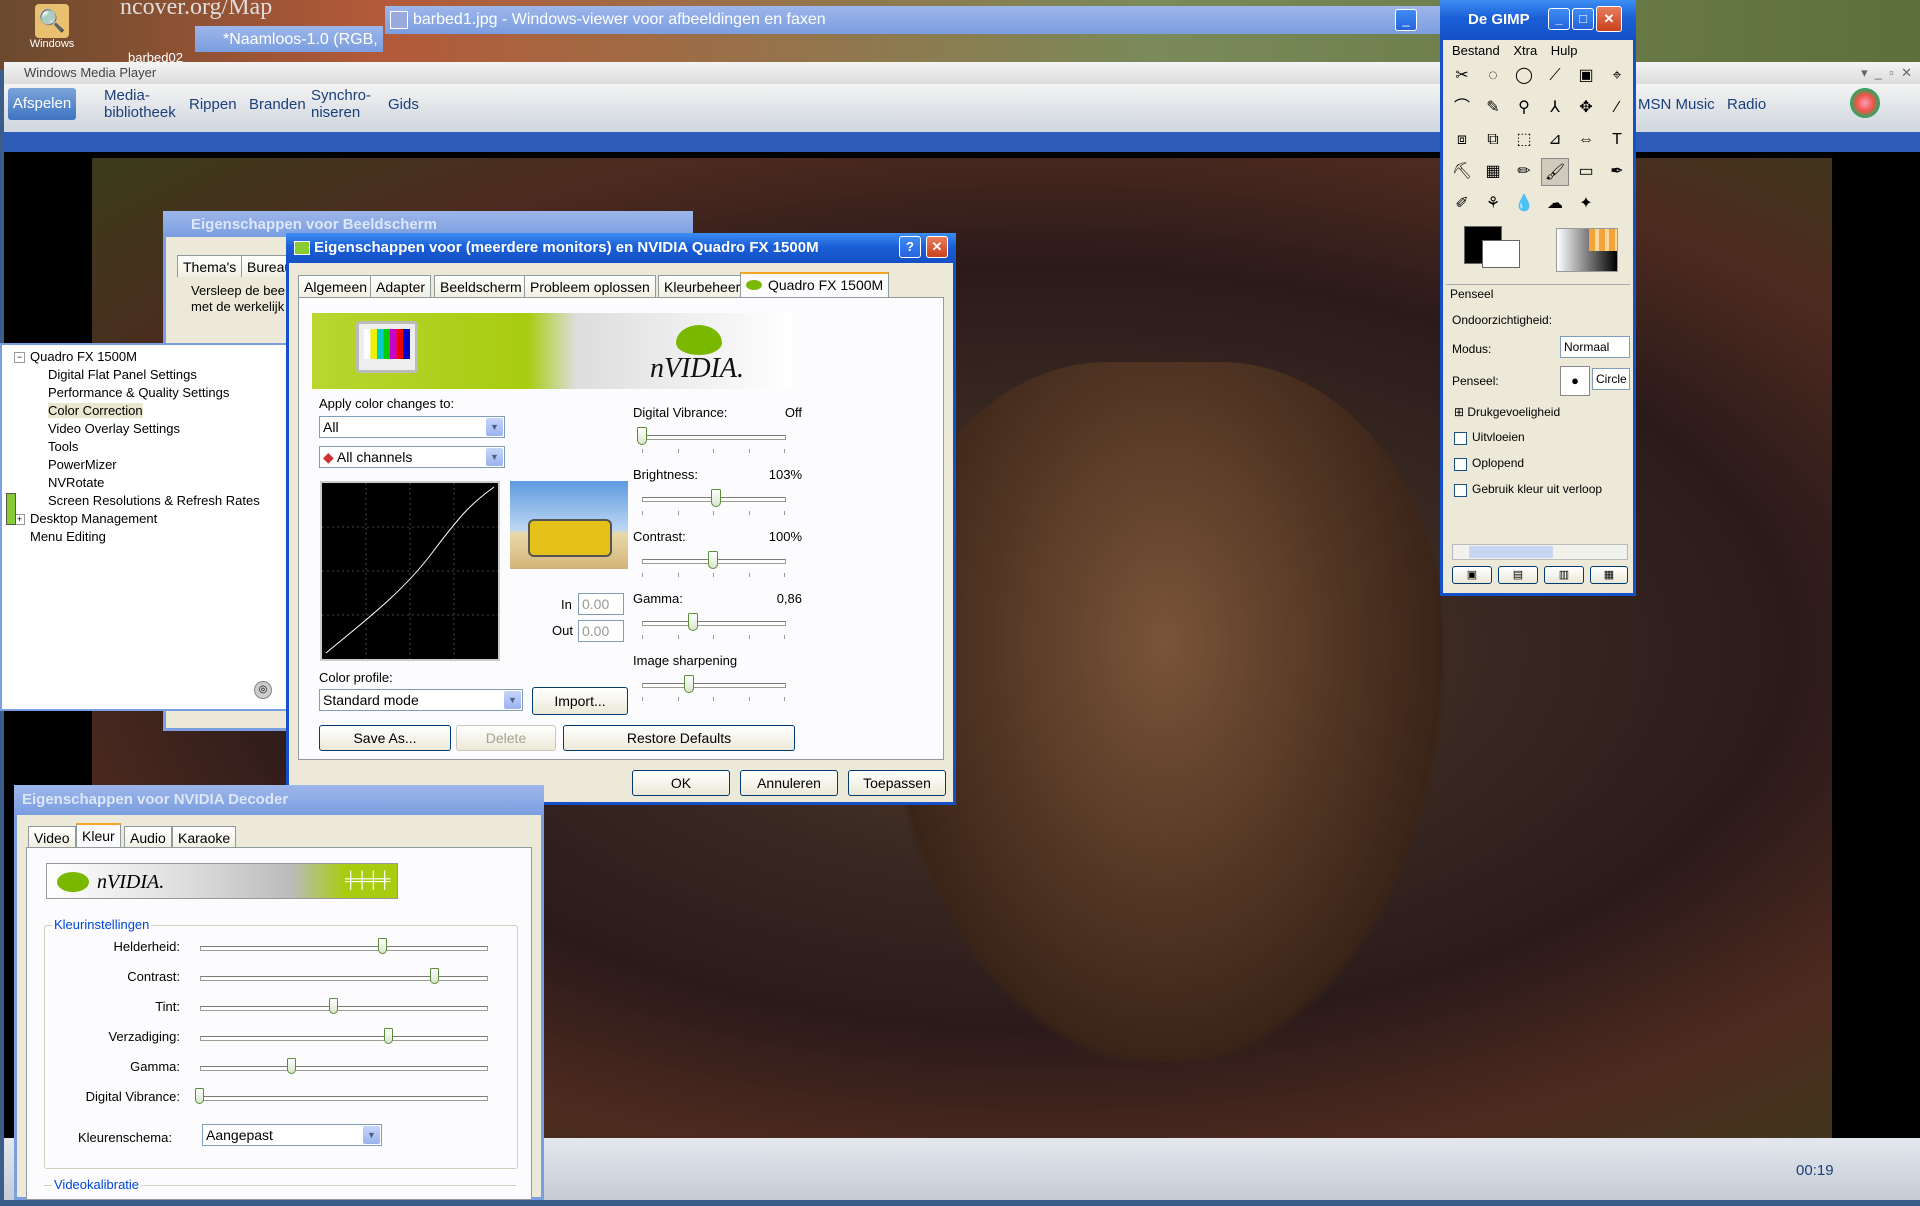 This screenshot has width=1920, height=1206. I want to click on tab-video: Video, so click(52, 837).